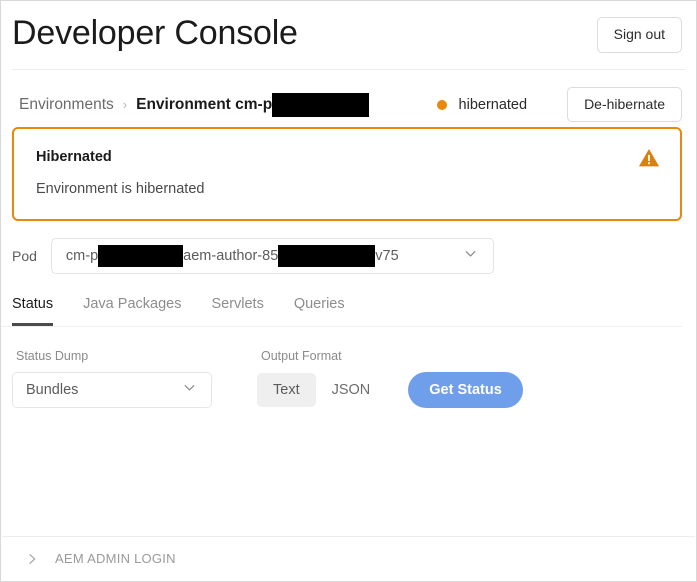 Image resolution: width=697 pixels, height=582 pixels. What do you see at coordinates (155, 33) in the screenshot?
I see `page-title: Developer Console` at bounding box center [155, 33].